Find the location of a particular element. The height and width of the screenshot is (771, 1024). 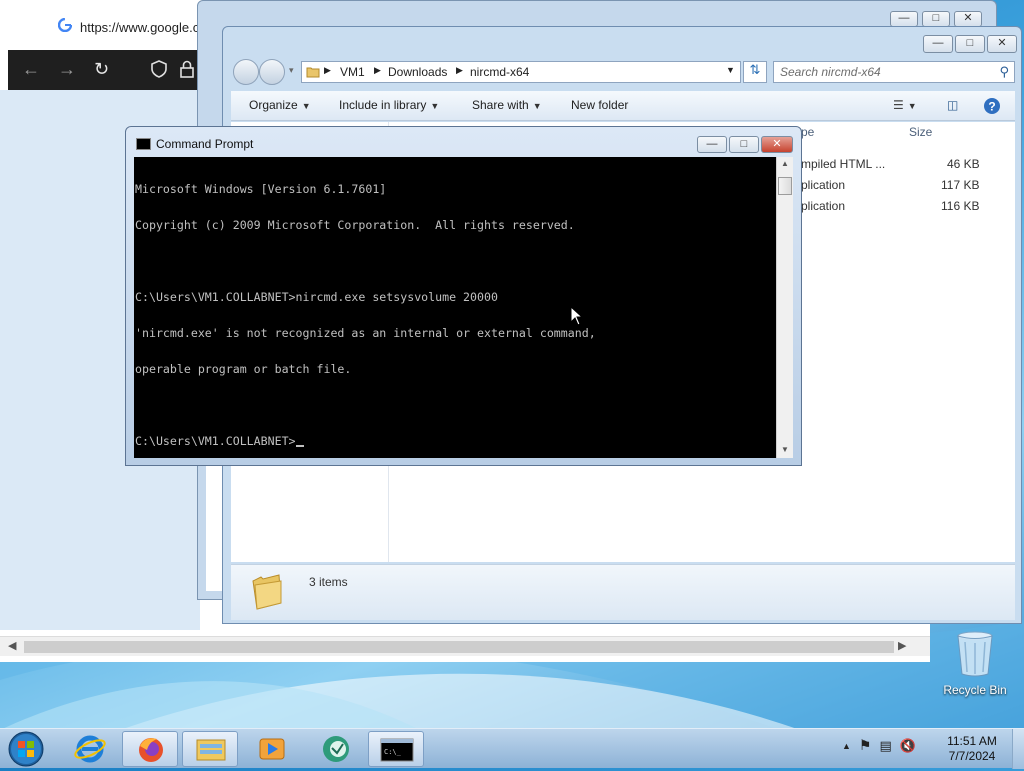

scroll-left-icon: ◀ is located at coordinates (12, 645).